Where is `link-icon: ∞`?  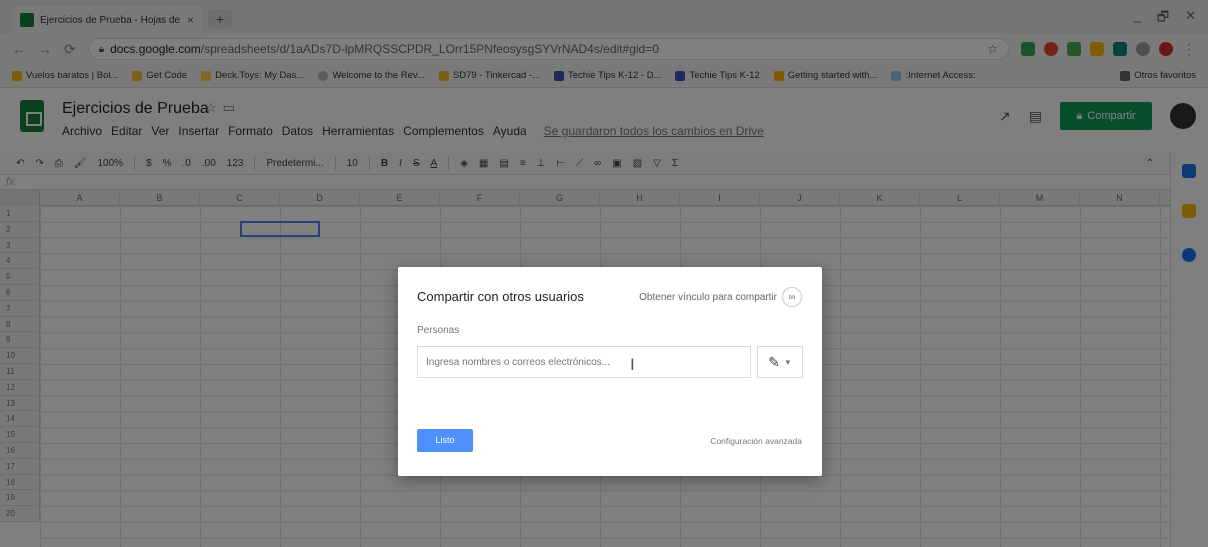
link-icon: ∞ is located at coordinates (792, 297).